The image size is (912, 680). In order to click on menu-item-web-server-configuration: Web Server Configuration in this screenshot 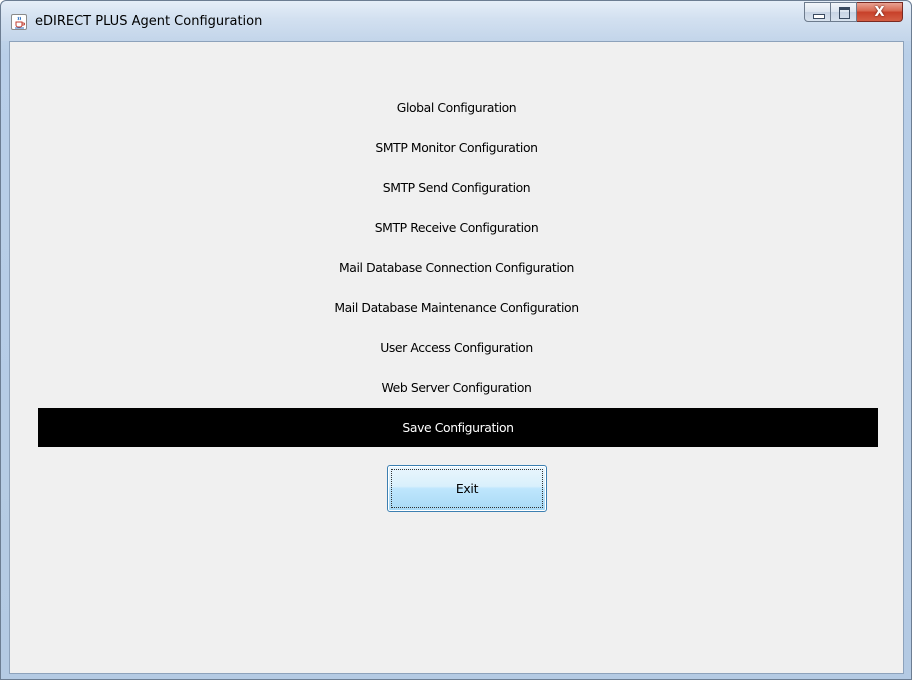, I will do `click(456, 388)`.